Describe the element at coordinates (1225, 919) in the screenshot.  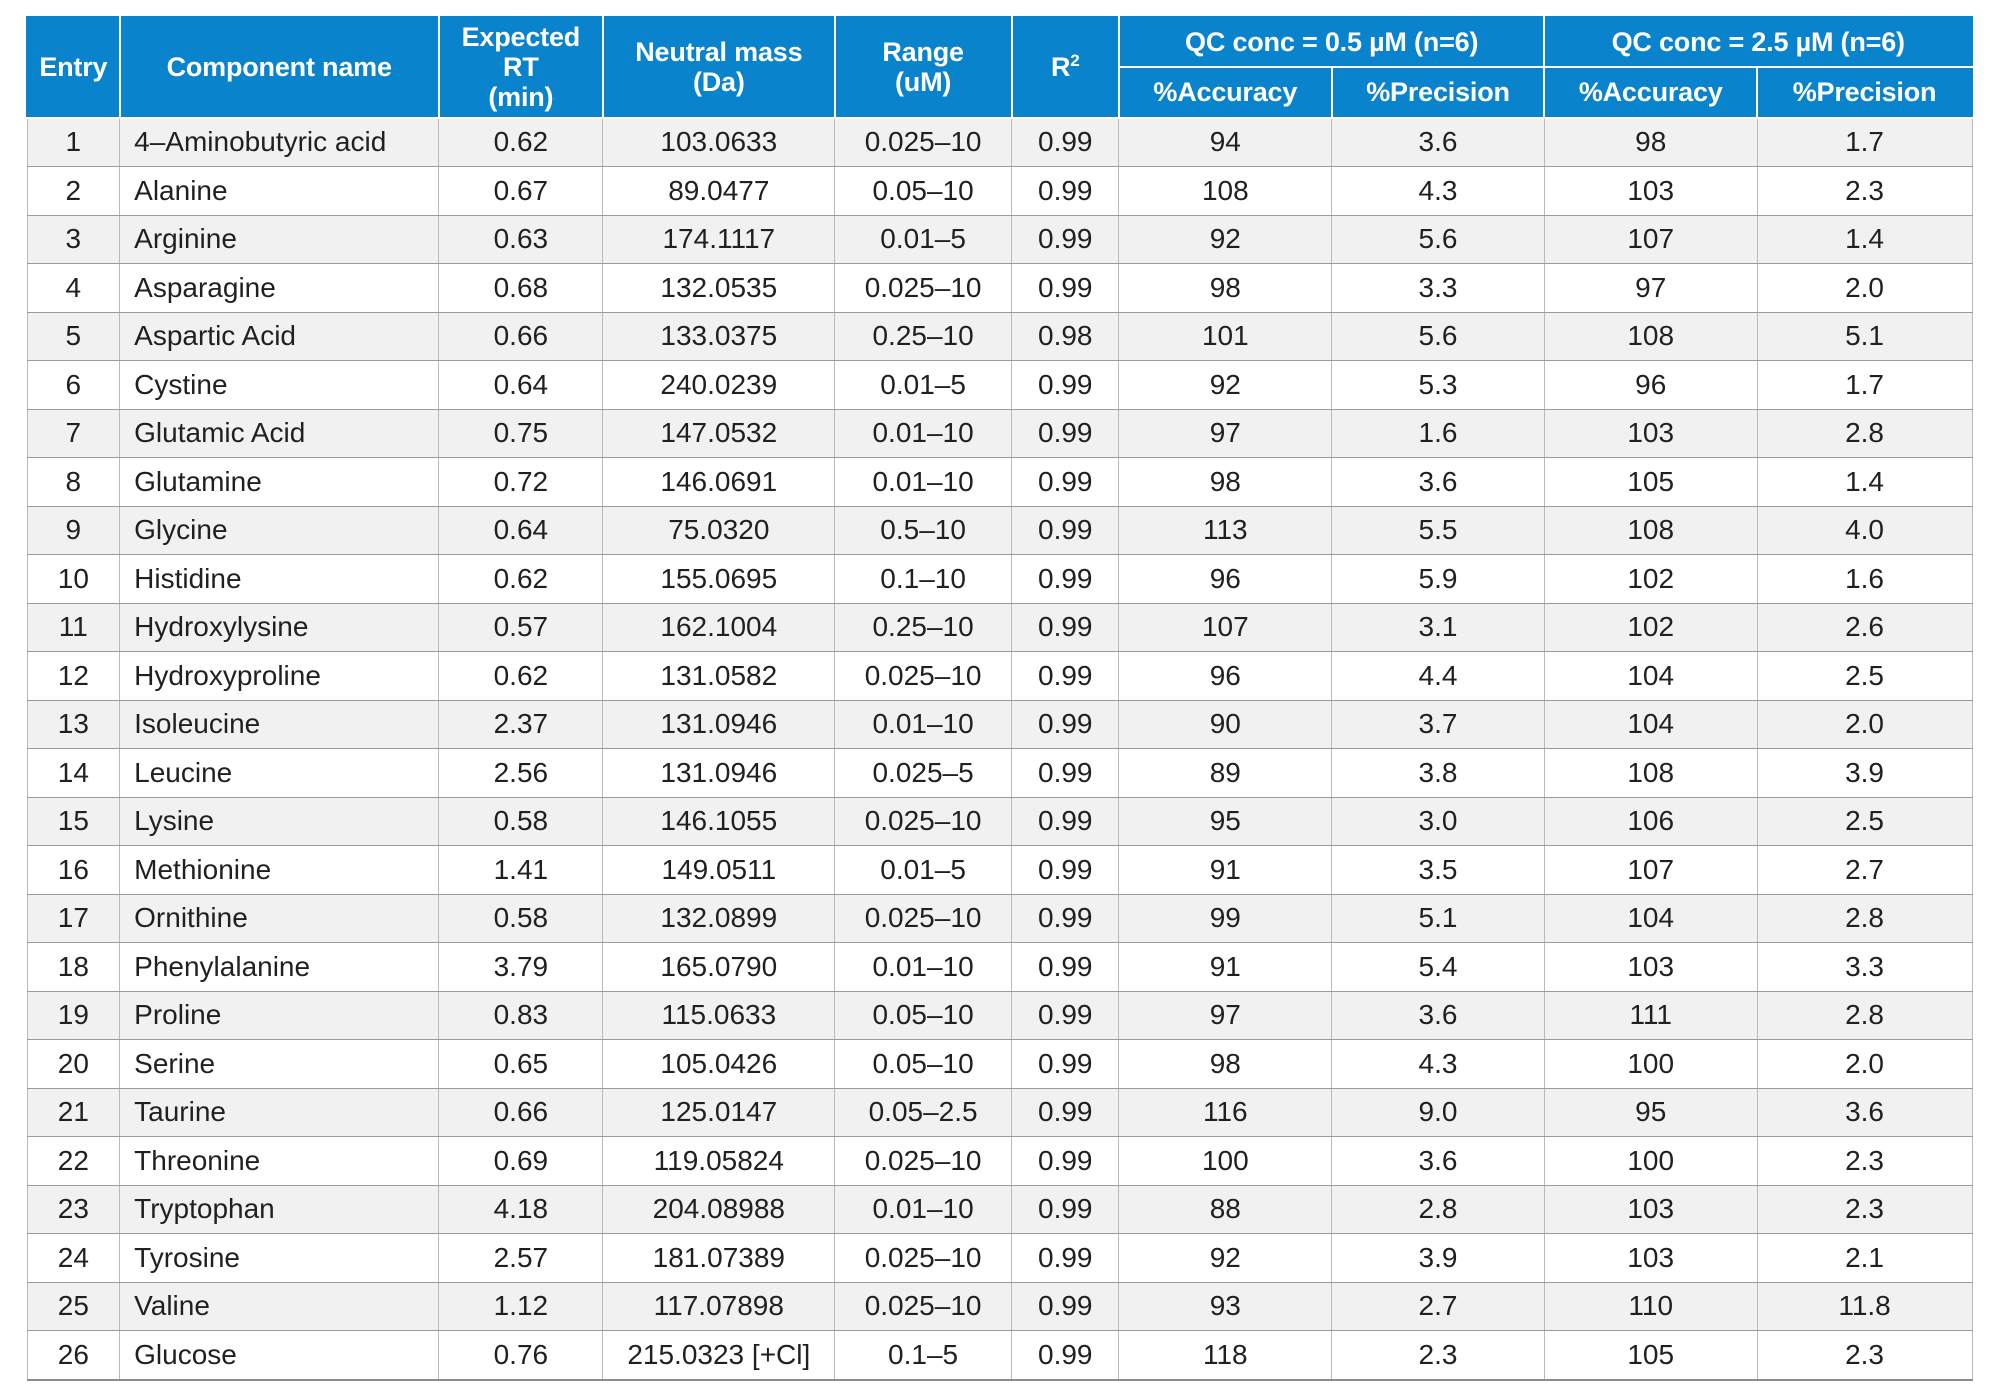
I see `cell-accuracy-qc-0-5: 99` at that location.